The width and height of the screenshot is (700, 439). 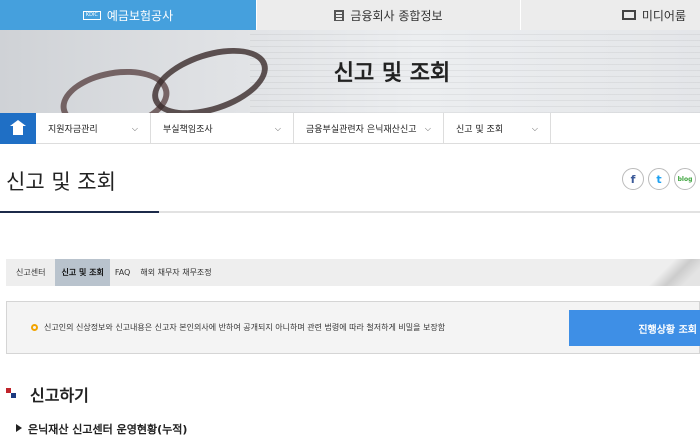 I want to click on section-subtitle: 은닉재산 신고센터 운영현황(누적), so click(x=108, y=429).